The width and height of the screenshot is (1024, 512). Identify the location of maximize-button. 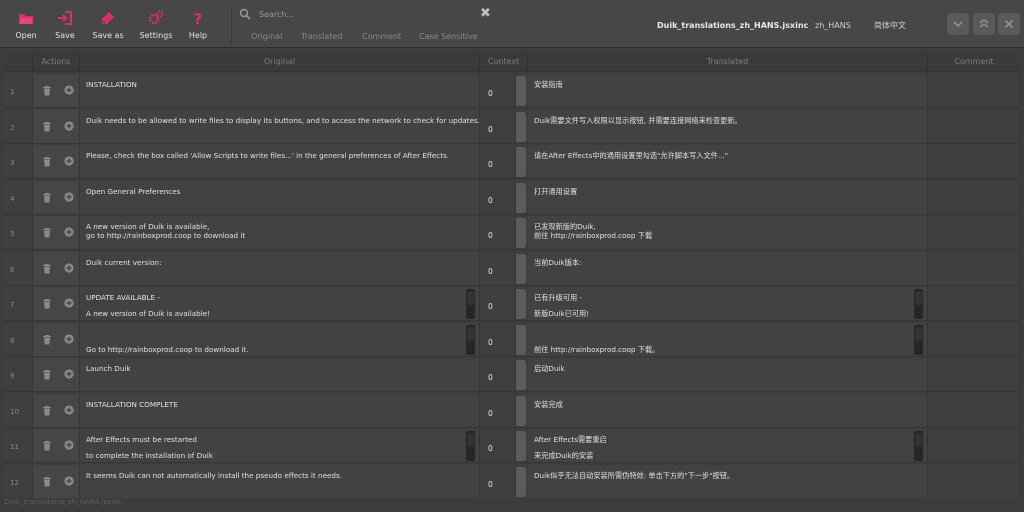
(984, 24).